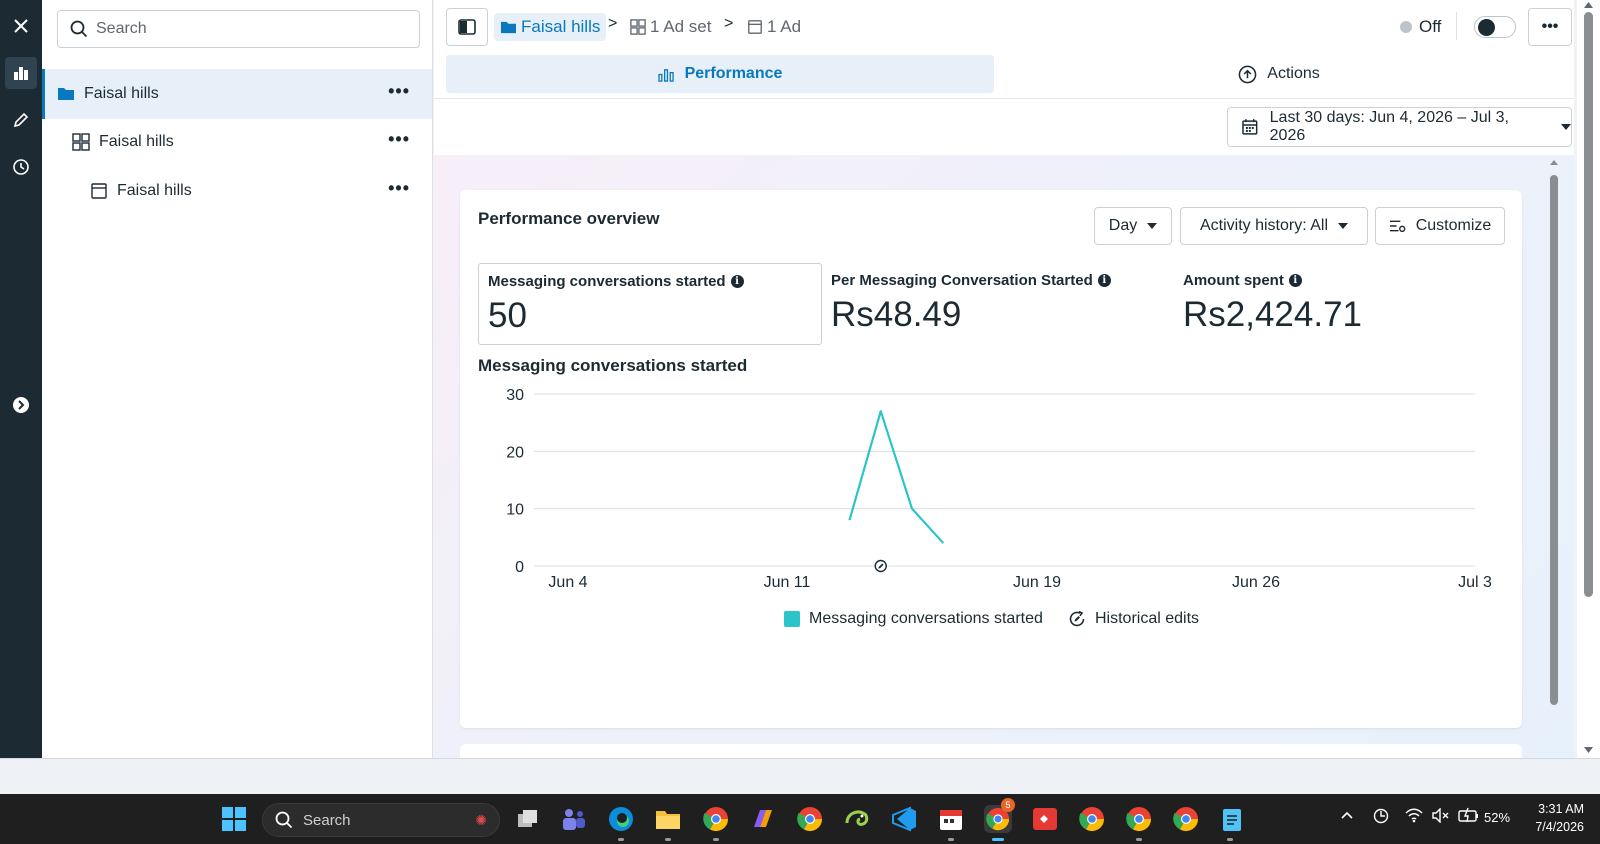  Describe the element at coordinates (670, 27) in the screenshot. I see `breadcrumb-adset: 1 Ad set` at that location.